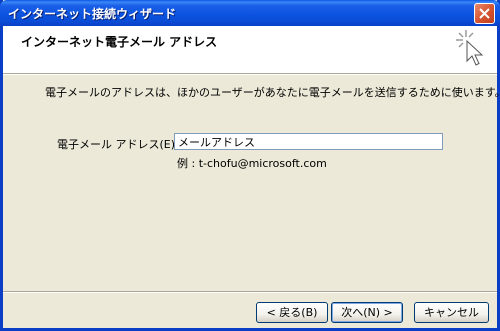 Image resolution: width=500 pixels, height=331 pixels. What do you see at coordinates (250, 13) in the screenshot?
I see `title-bar: インターネット接続ウィザード` at bounding box center [250, 13].